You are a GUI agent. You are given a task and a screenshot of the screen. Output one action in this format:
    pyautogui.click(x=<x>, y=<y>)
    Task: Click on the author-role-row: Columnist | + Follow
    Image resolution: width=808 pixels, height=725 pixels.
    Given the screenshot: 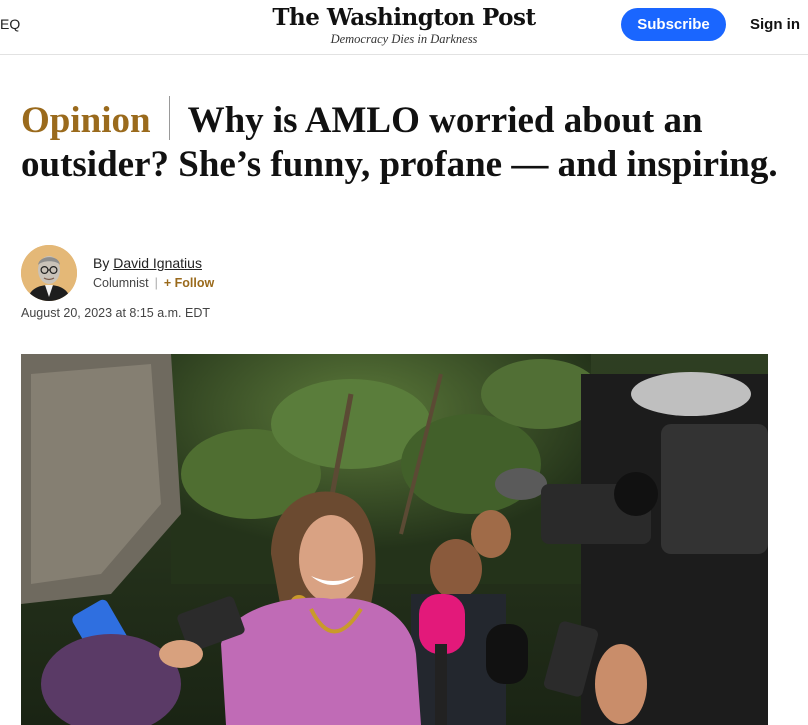 What is the action you would take?
    pyautogui.click(x=153, y=283)
    